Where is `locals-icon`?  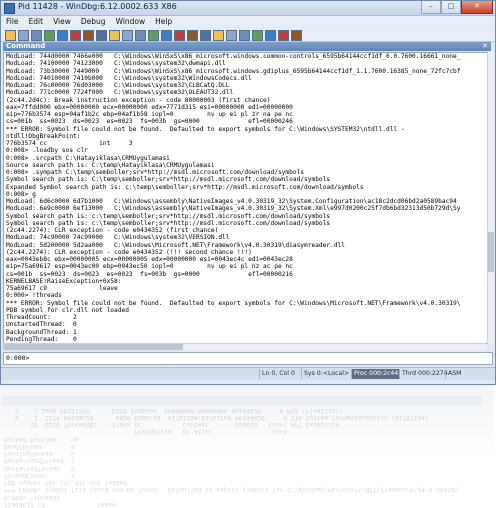 locals-icon is located at coordinates (192, 35).